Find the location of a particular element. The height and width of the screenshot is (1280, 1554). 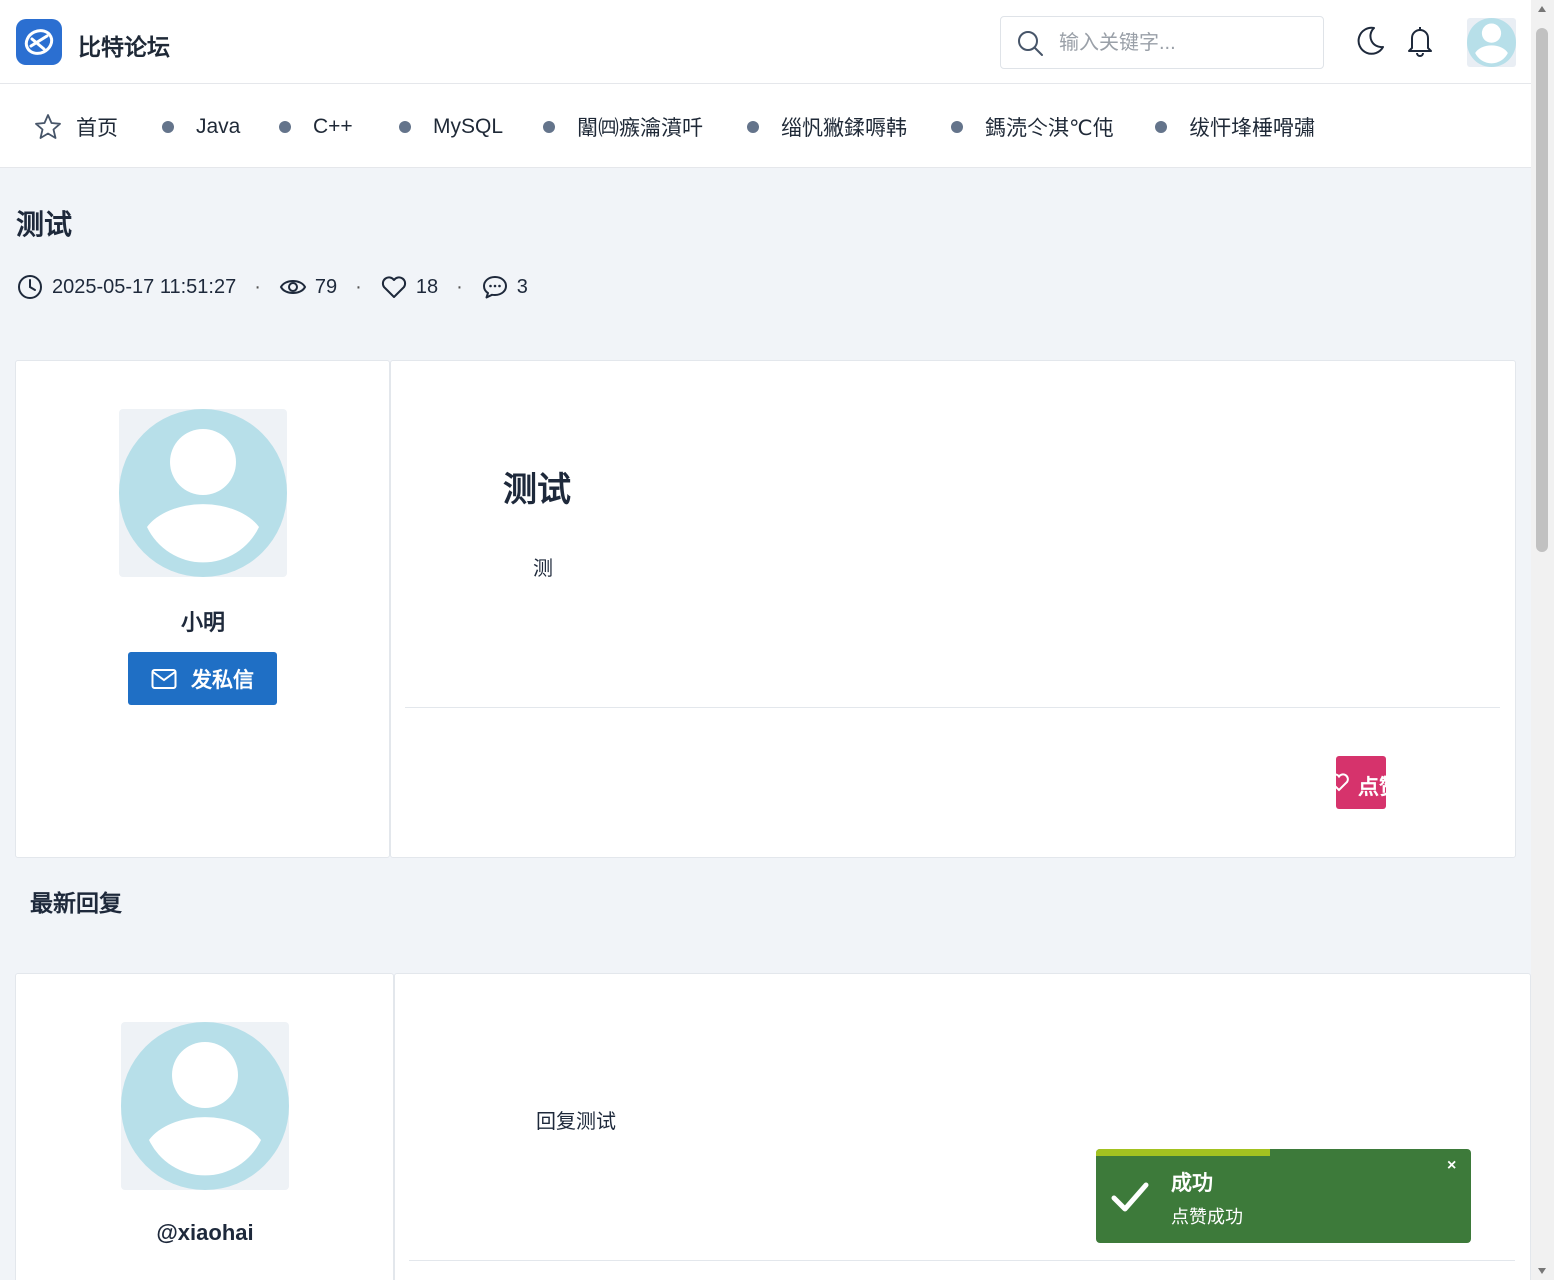

toast-progress-bar is located at coordinates (1183, 1152).